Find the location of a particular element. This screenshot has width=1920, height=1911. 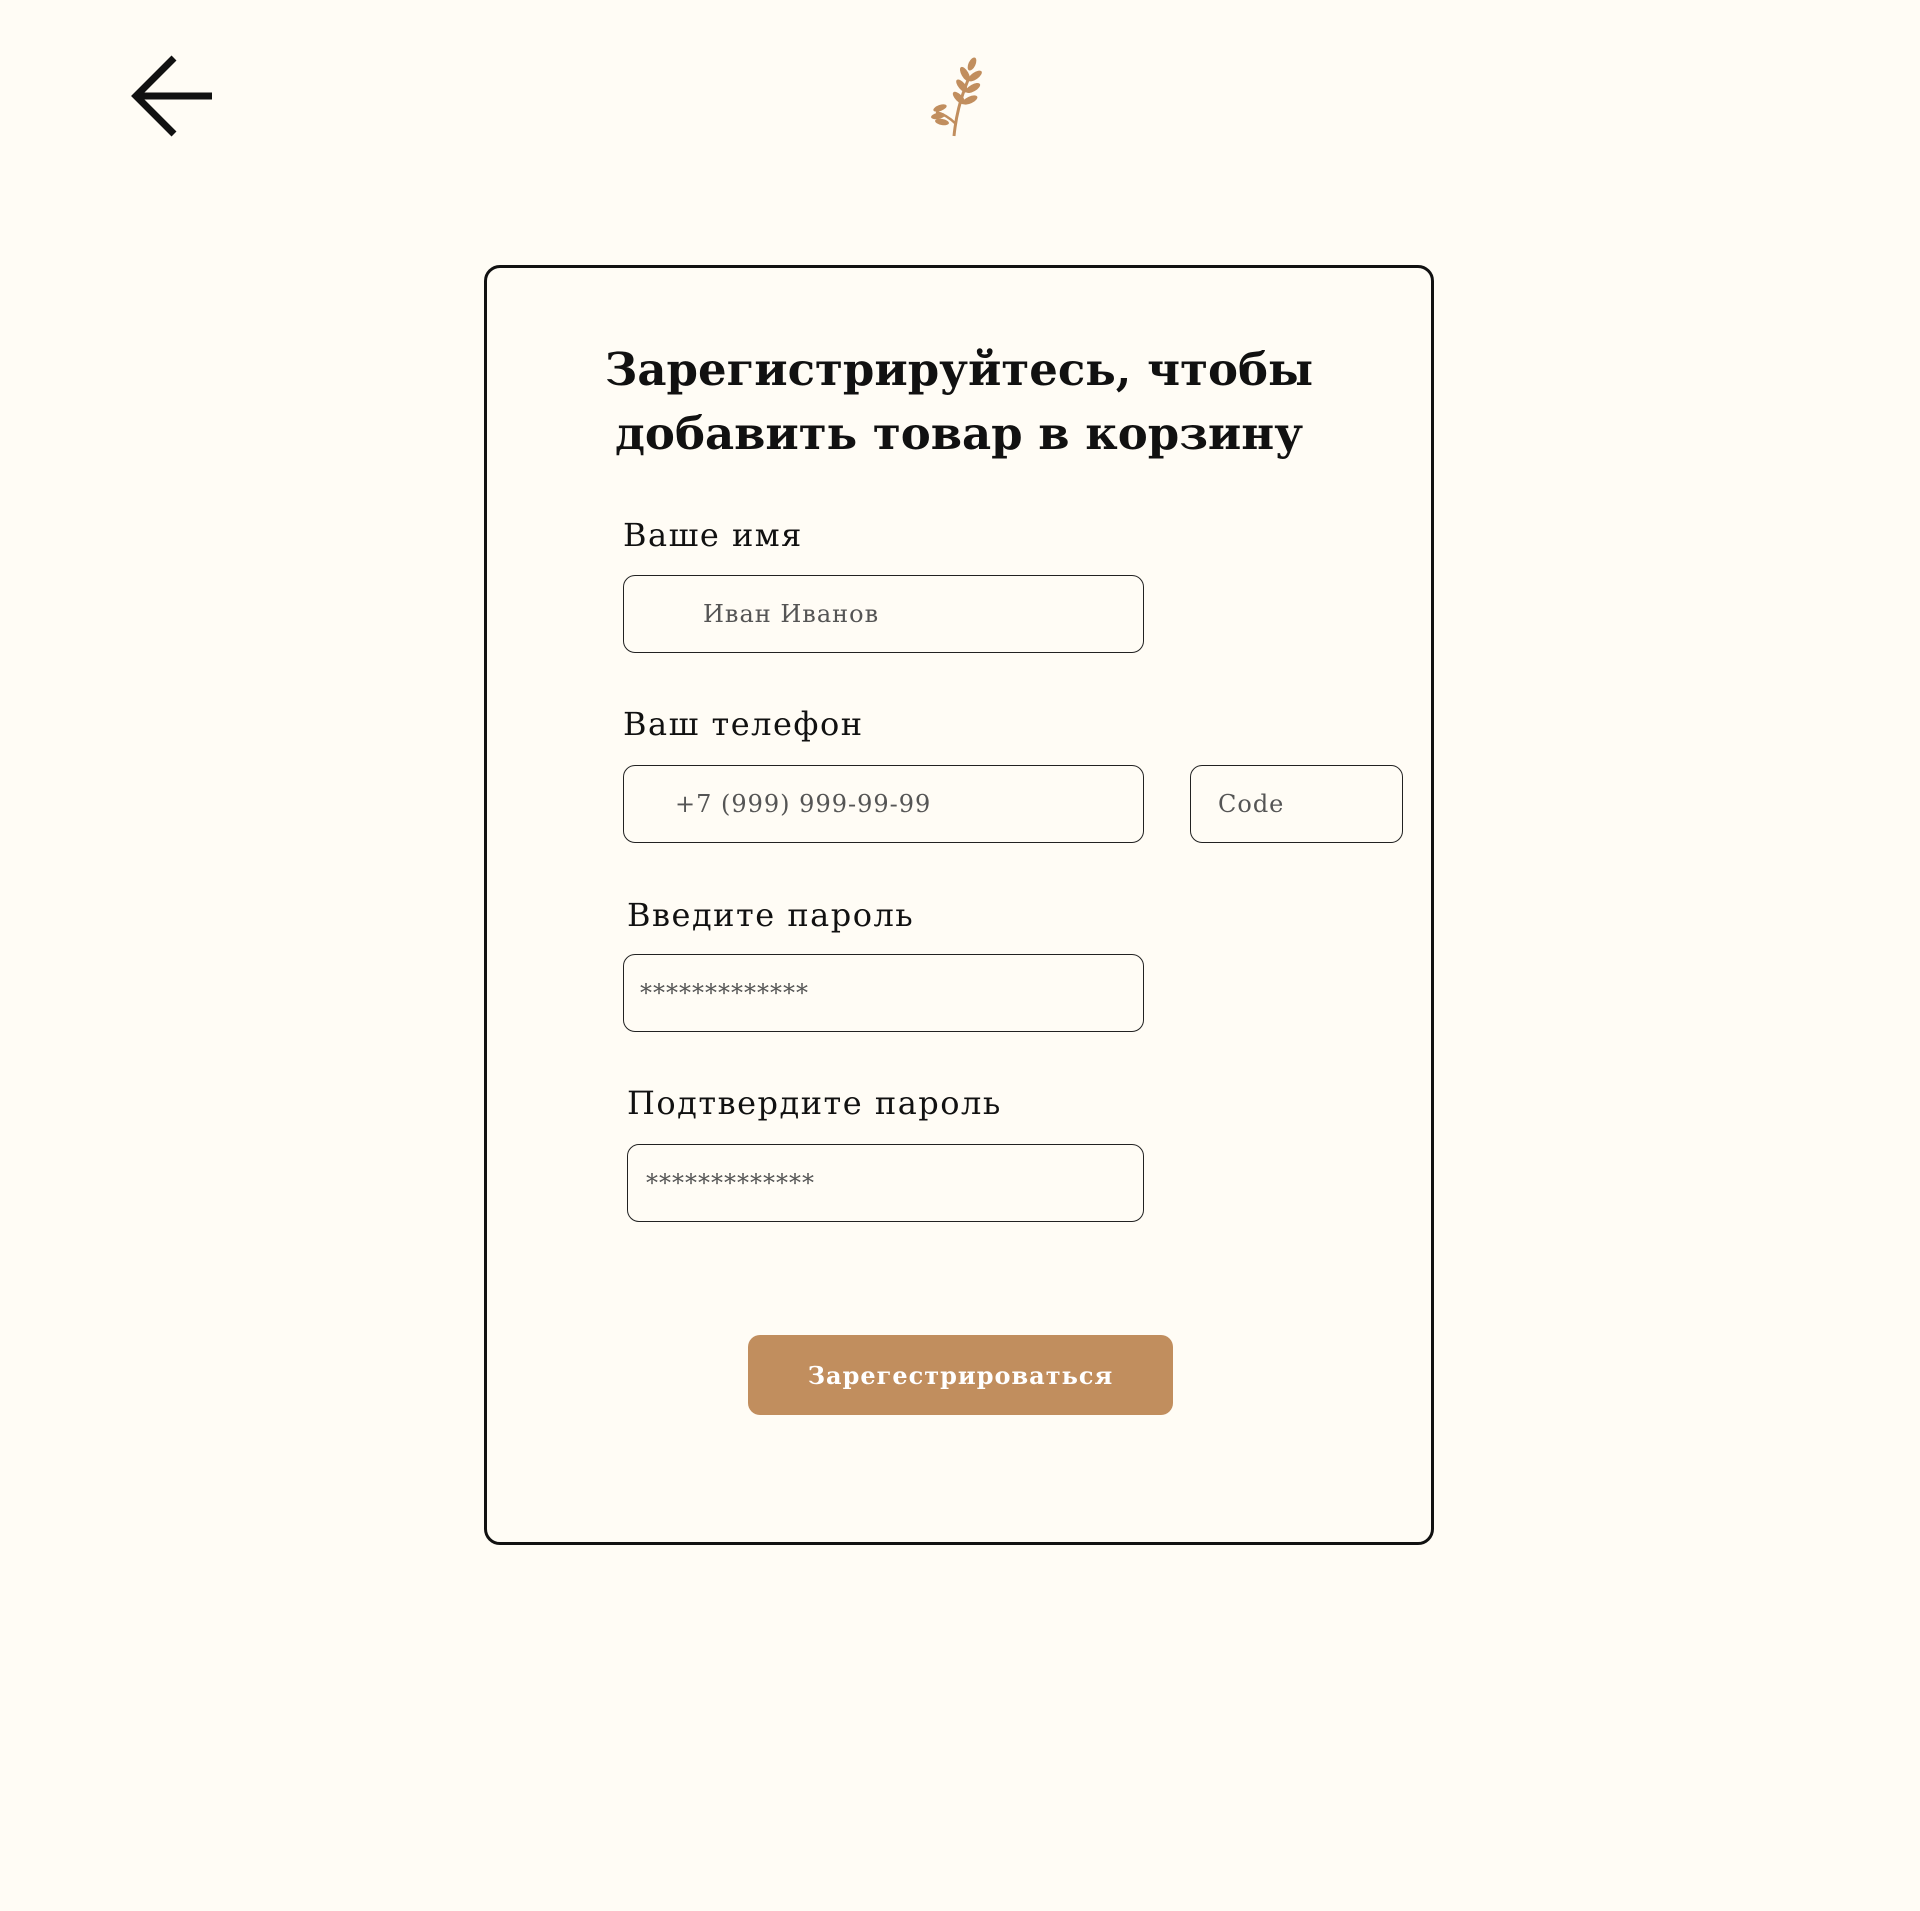

arrow-left-icon is located at coordinates (171, 96).